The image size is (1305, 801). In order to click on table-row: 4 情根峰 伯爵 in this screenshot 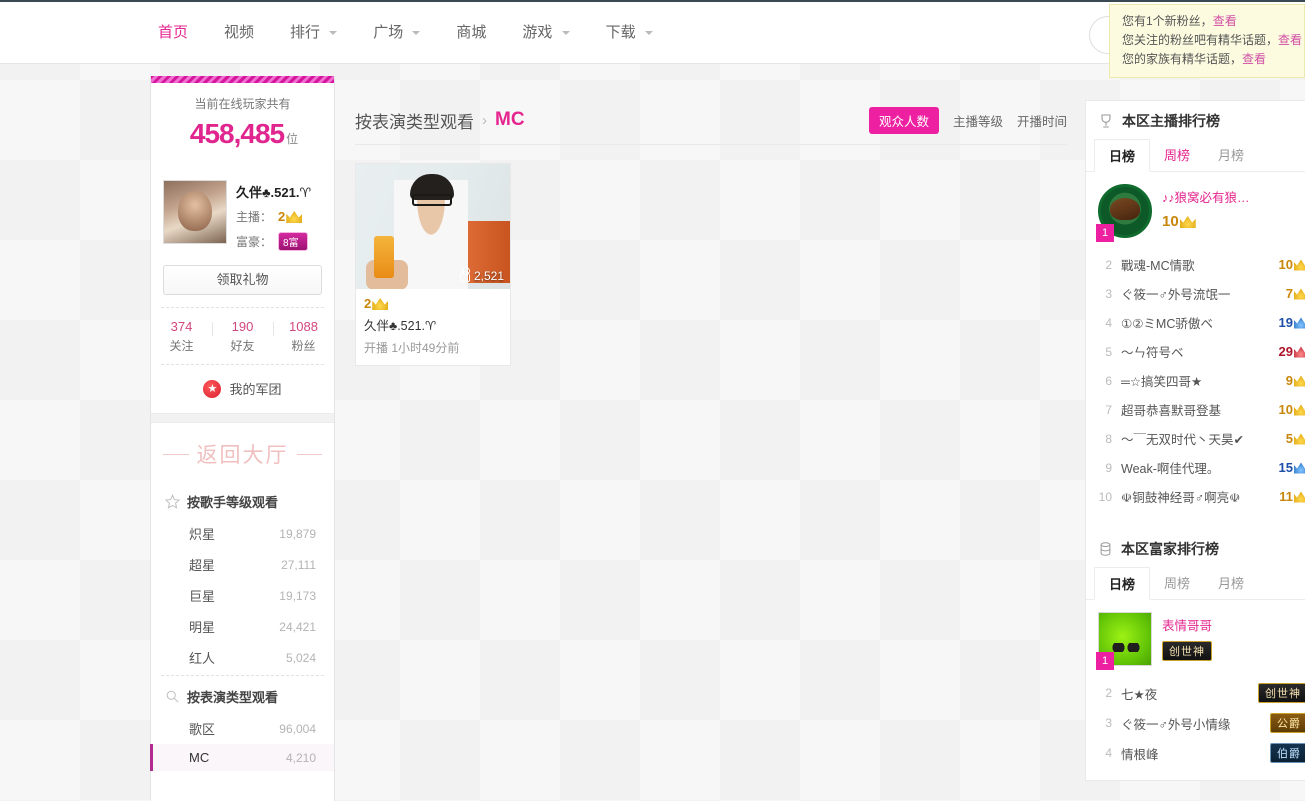, I will do `click(1195, 753)`.